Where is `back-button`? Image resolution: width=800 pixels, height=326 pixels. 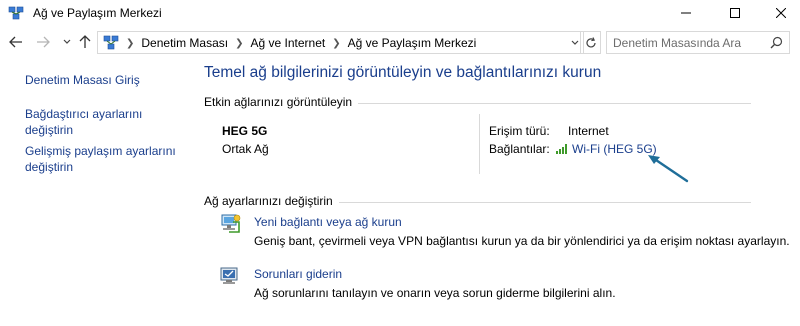
back-button is located at coordinates (16, 42).